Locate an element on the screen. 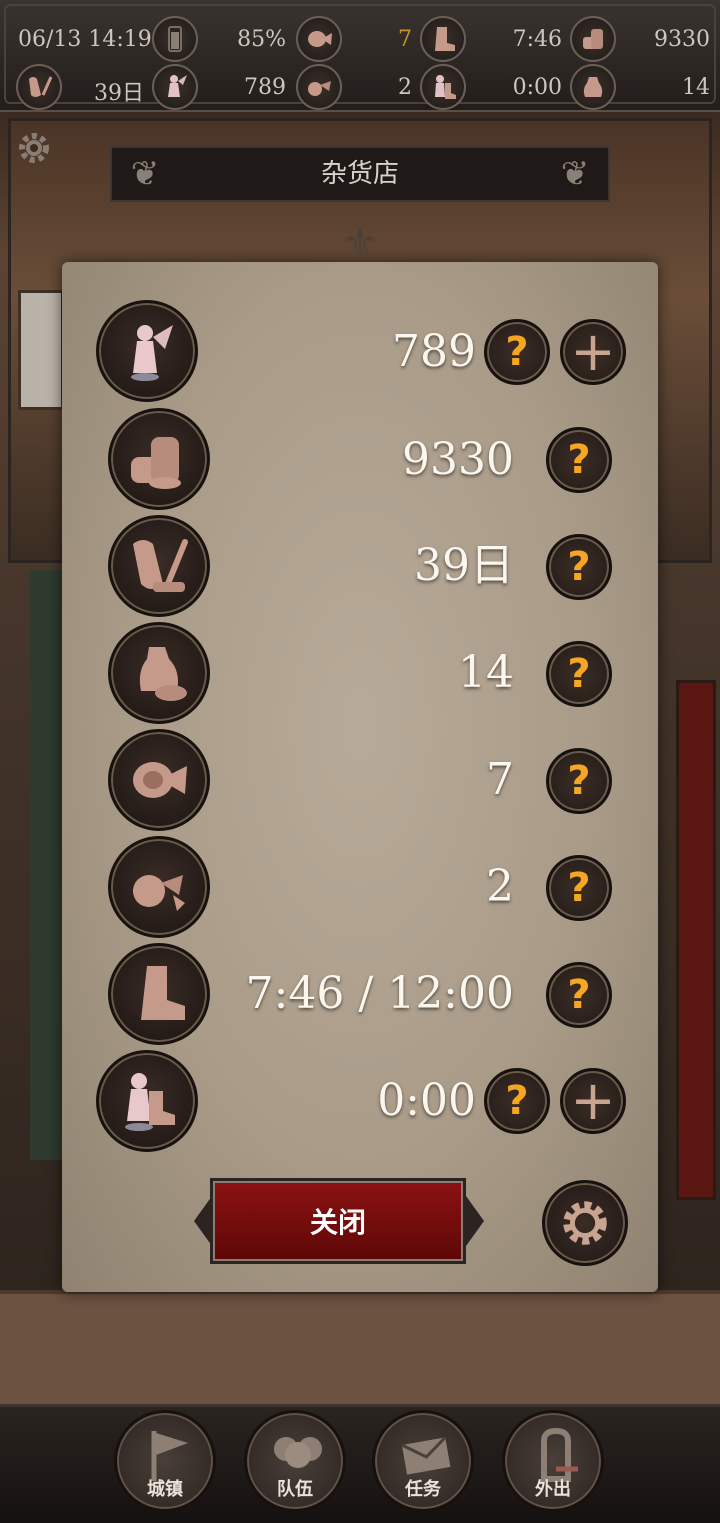  nav-quest-button: 任务 is located at coordinates (423, 1461).